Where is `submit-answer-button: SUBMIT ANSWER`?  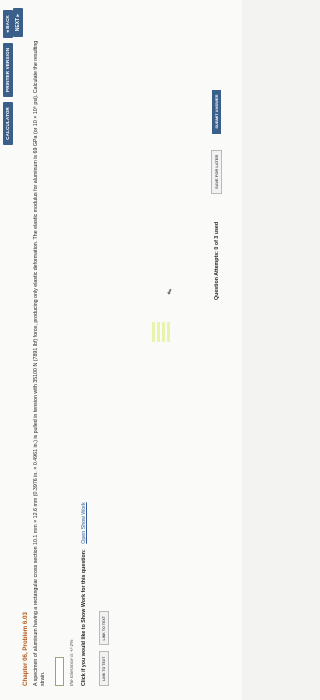 submit-answer-button: SUBMIT ANSWER is located at coordinates (216, 111).